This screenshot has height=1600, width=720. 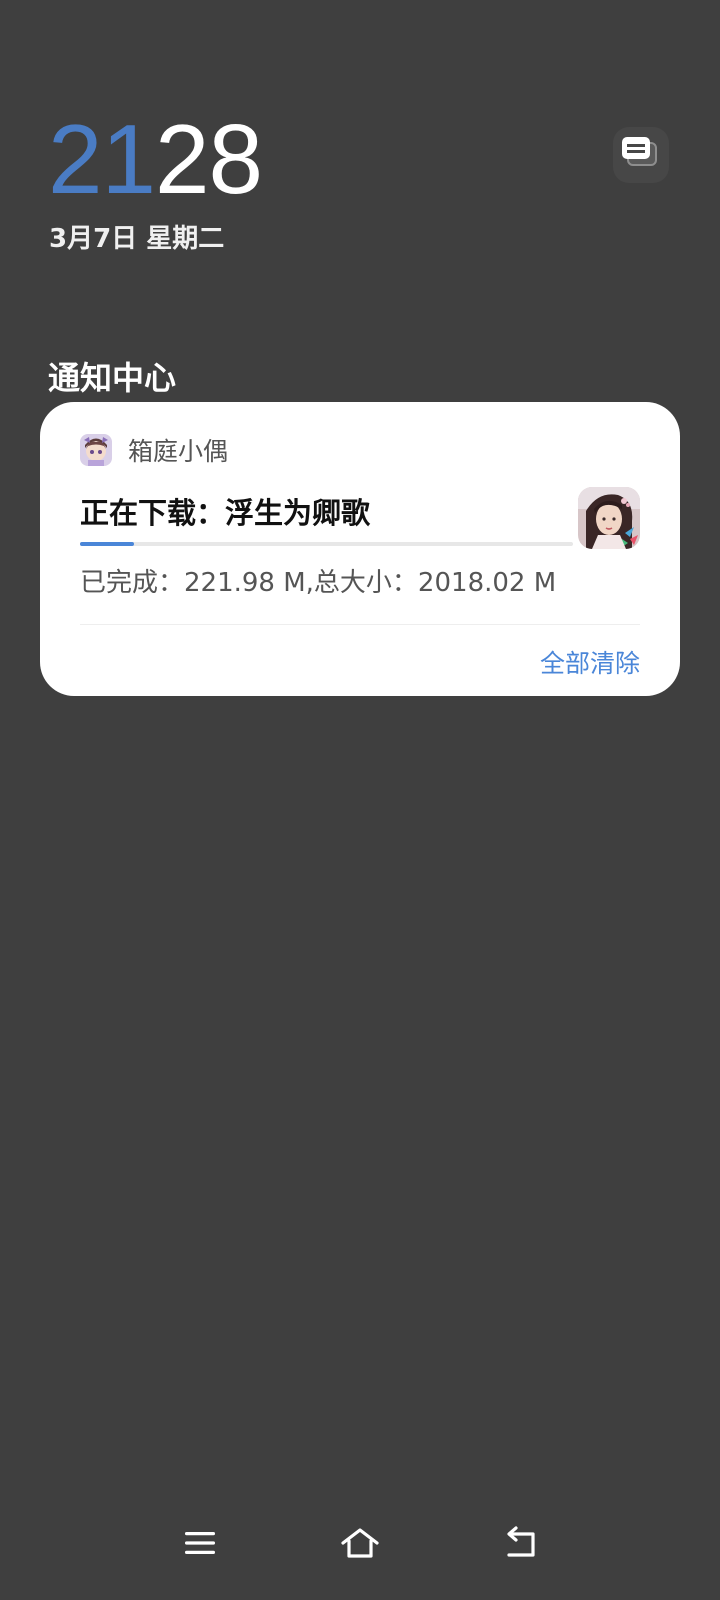 I want to click on notification-manage-icon, so click(x=641, y=155).